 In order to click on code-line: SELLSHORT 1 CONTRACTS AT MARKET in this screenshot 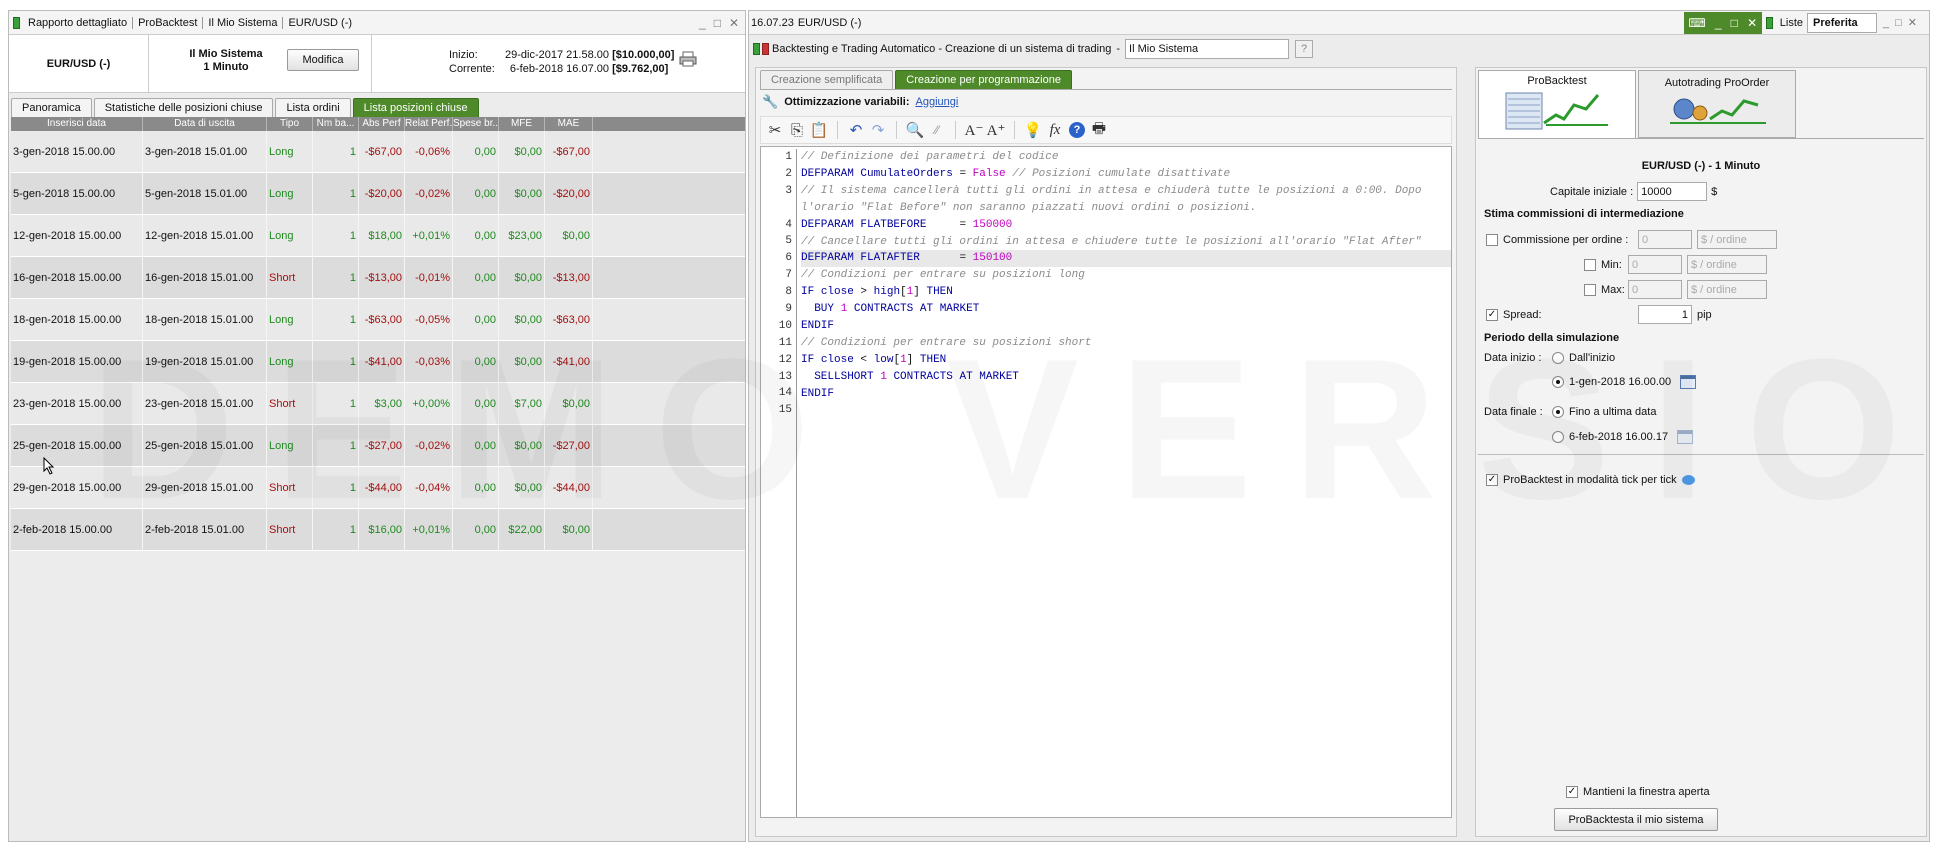, I will do `click(1126, 377)`.